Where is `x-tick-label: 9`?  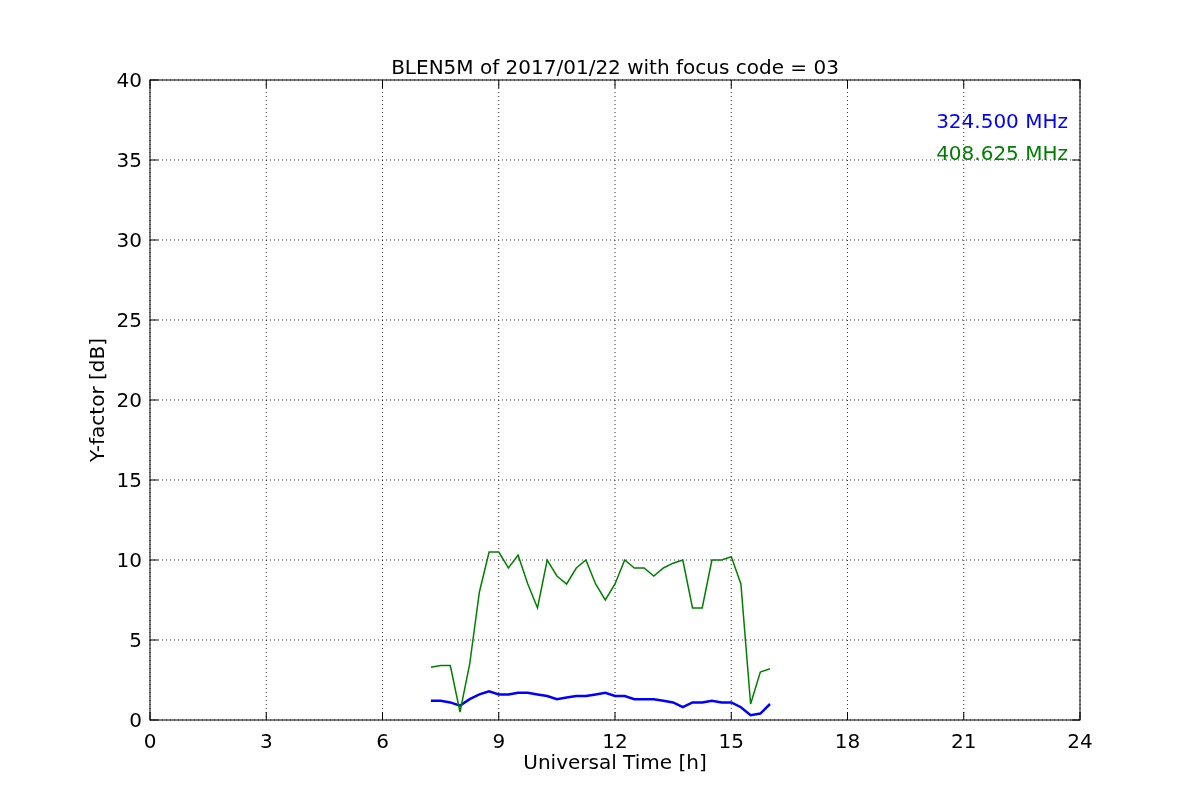
x-tick-label: 9 is located at coordinates (499, 741).